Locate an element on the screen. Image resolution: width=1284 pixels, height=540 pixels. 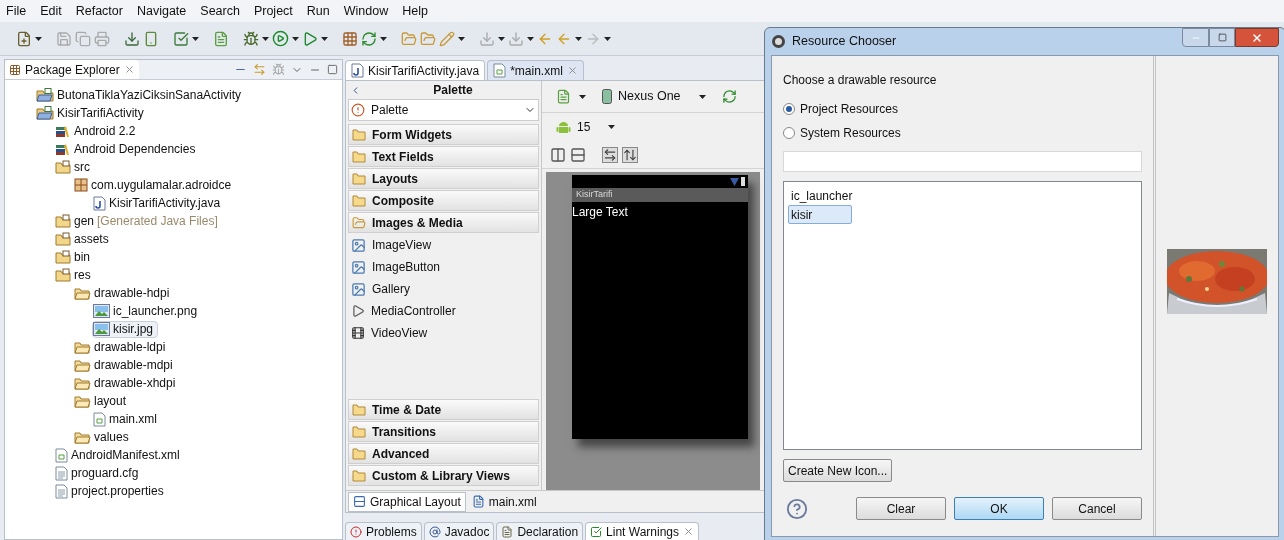
palette-category: Custom & Library Views is located at coordinates (443, 475).